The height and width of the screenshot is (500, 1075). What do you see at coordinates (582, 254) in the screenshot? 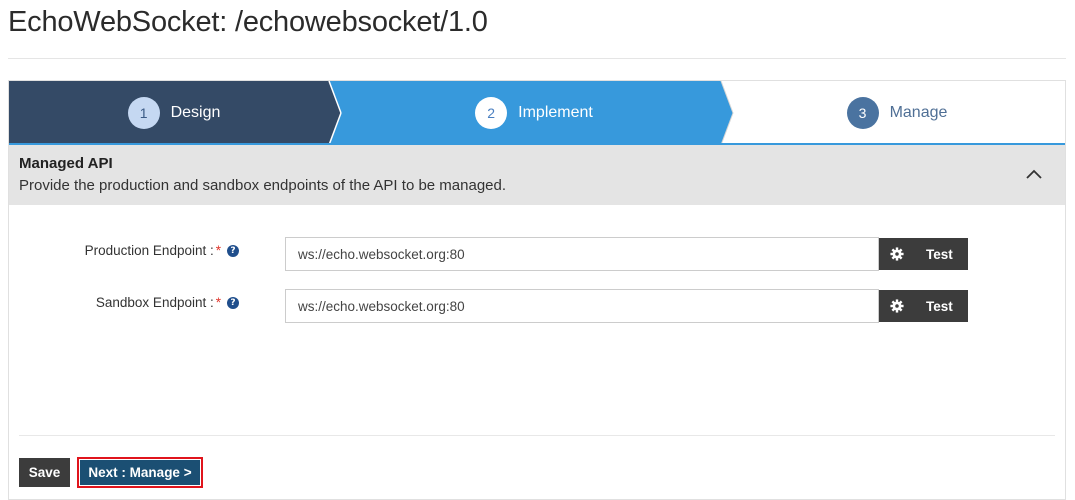
I see `production-endpoint-input` at bounding box center [582, 254].